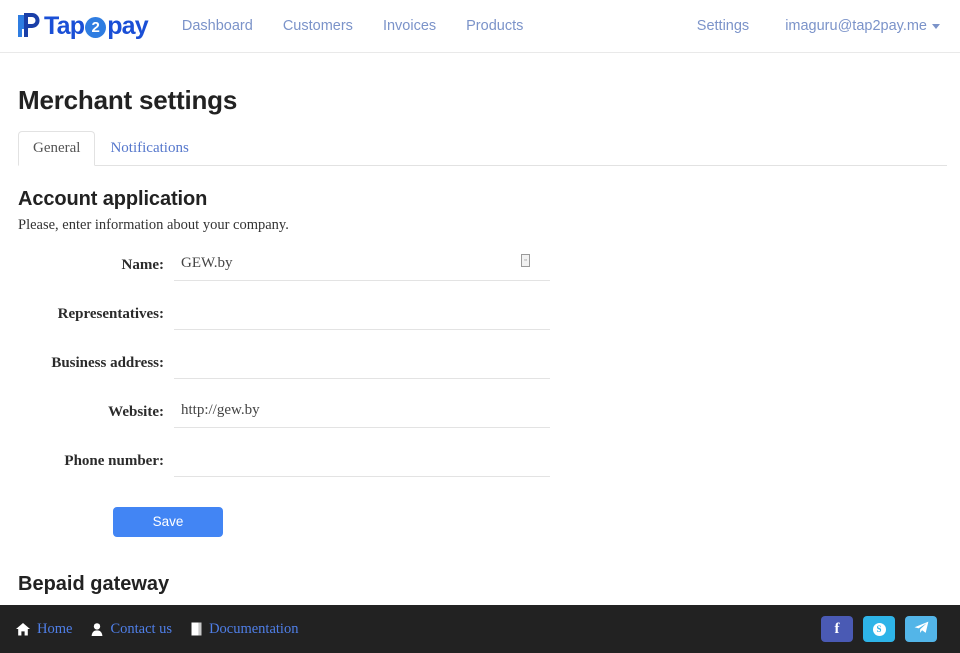  What do you see at coordinates (94, 583) in the screenshot?
I see `bepaid-gateway-title: Bepaid gateway` at bounding box center [94, 583].